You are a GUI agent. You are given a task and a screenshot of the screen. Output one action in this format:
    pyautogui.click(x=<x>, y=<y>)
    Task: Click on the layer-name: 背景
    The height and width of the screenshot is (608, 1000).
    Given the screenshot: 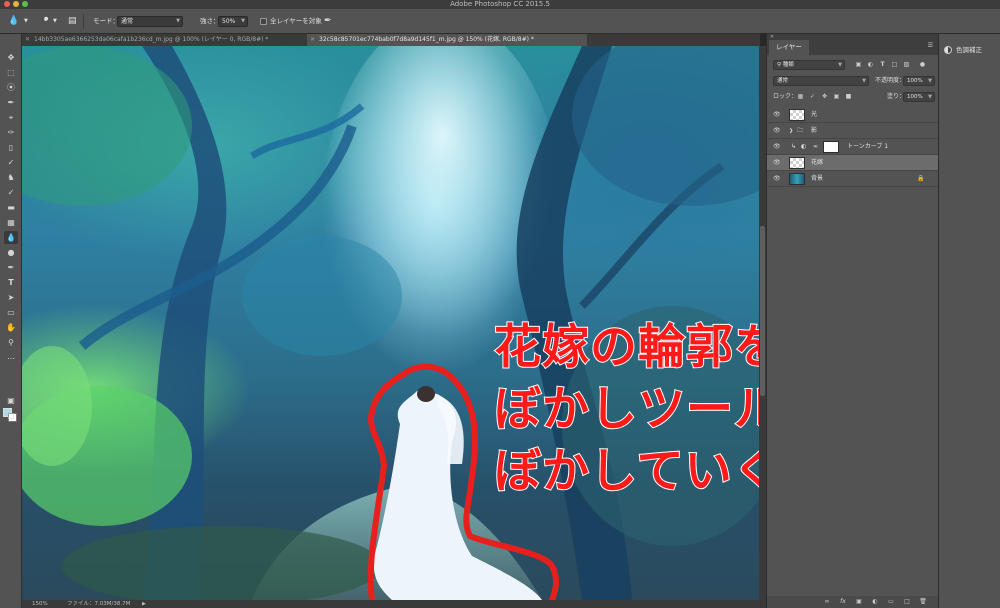 What is the action you would take?
    pyautogui.click(x=817, y=179)
    